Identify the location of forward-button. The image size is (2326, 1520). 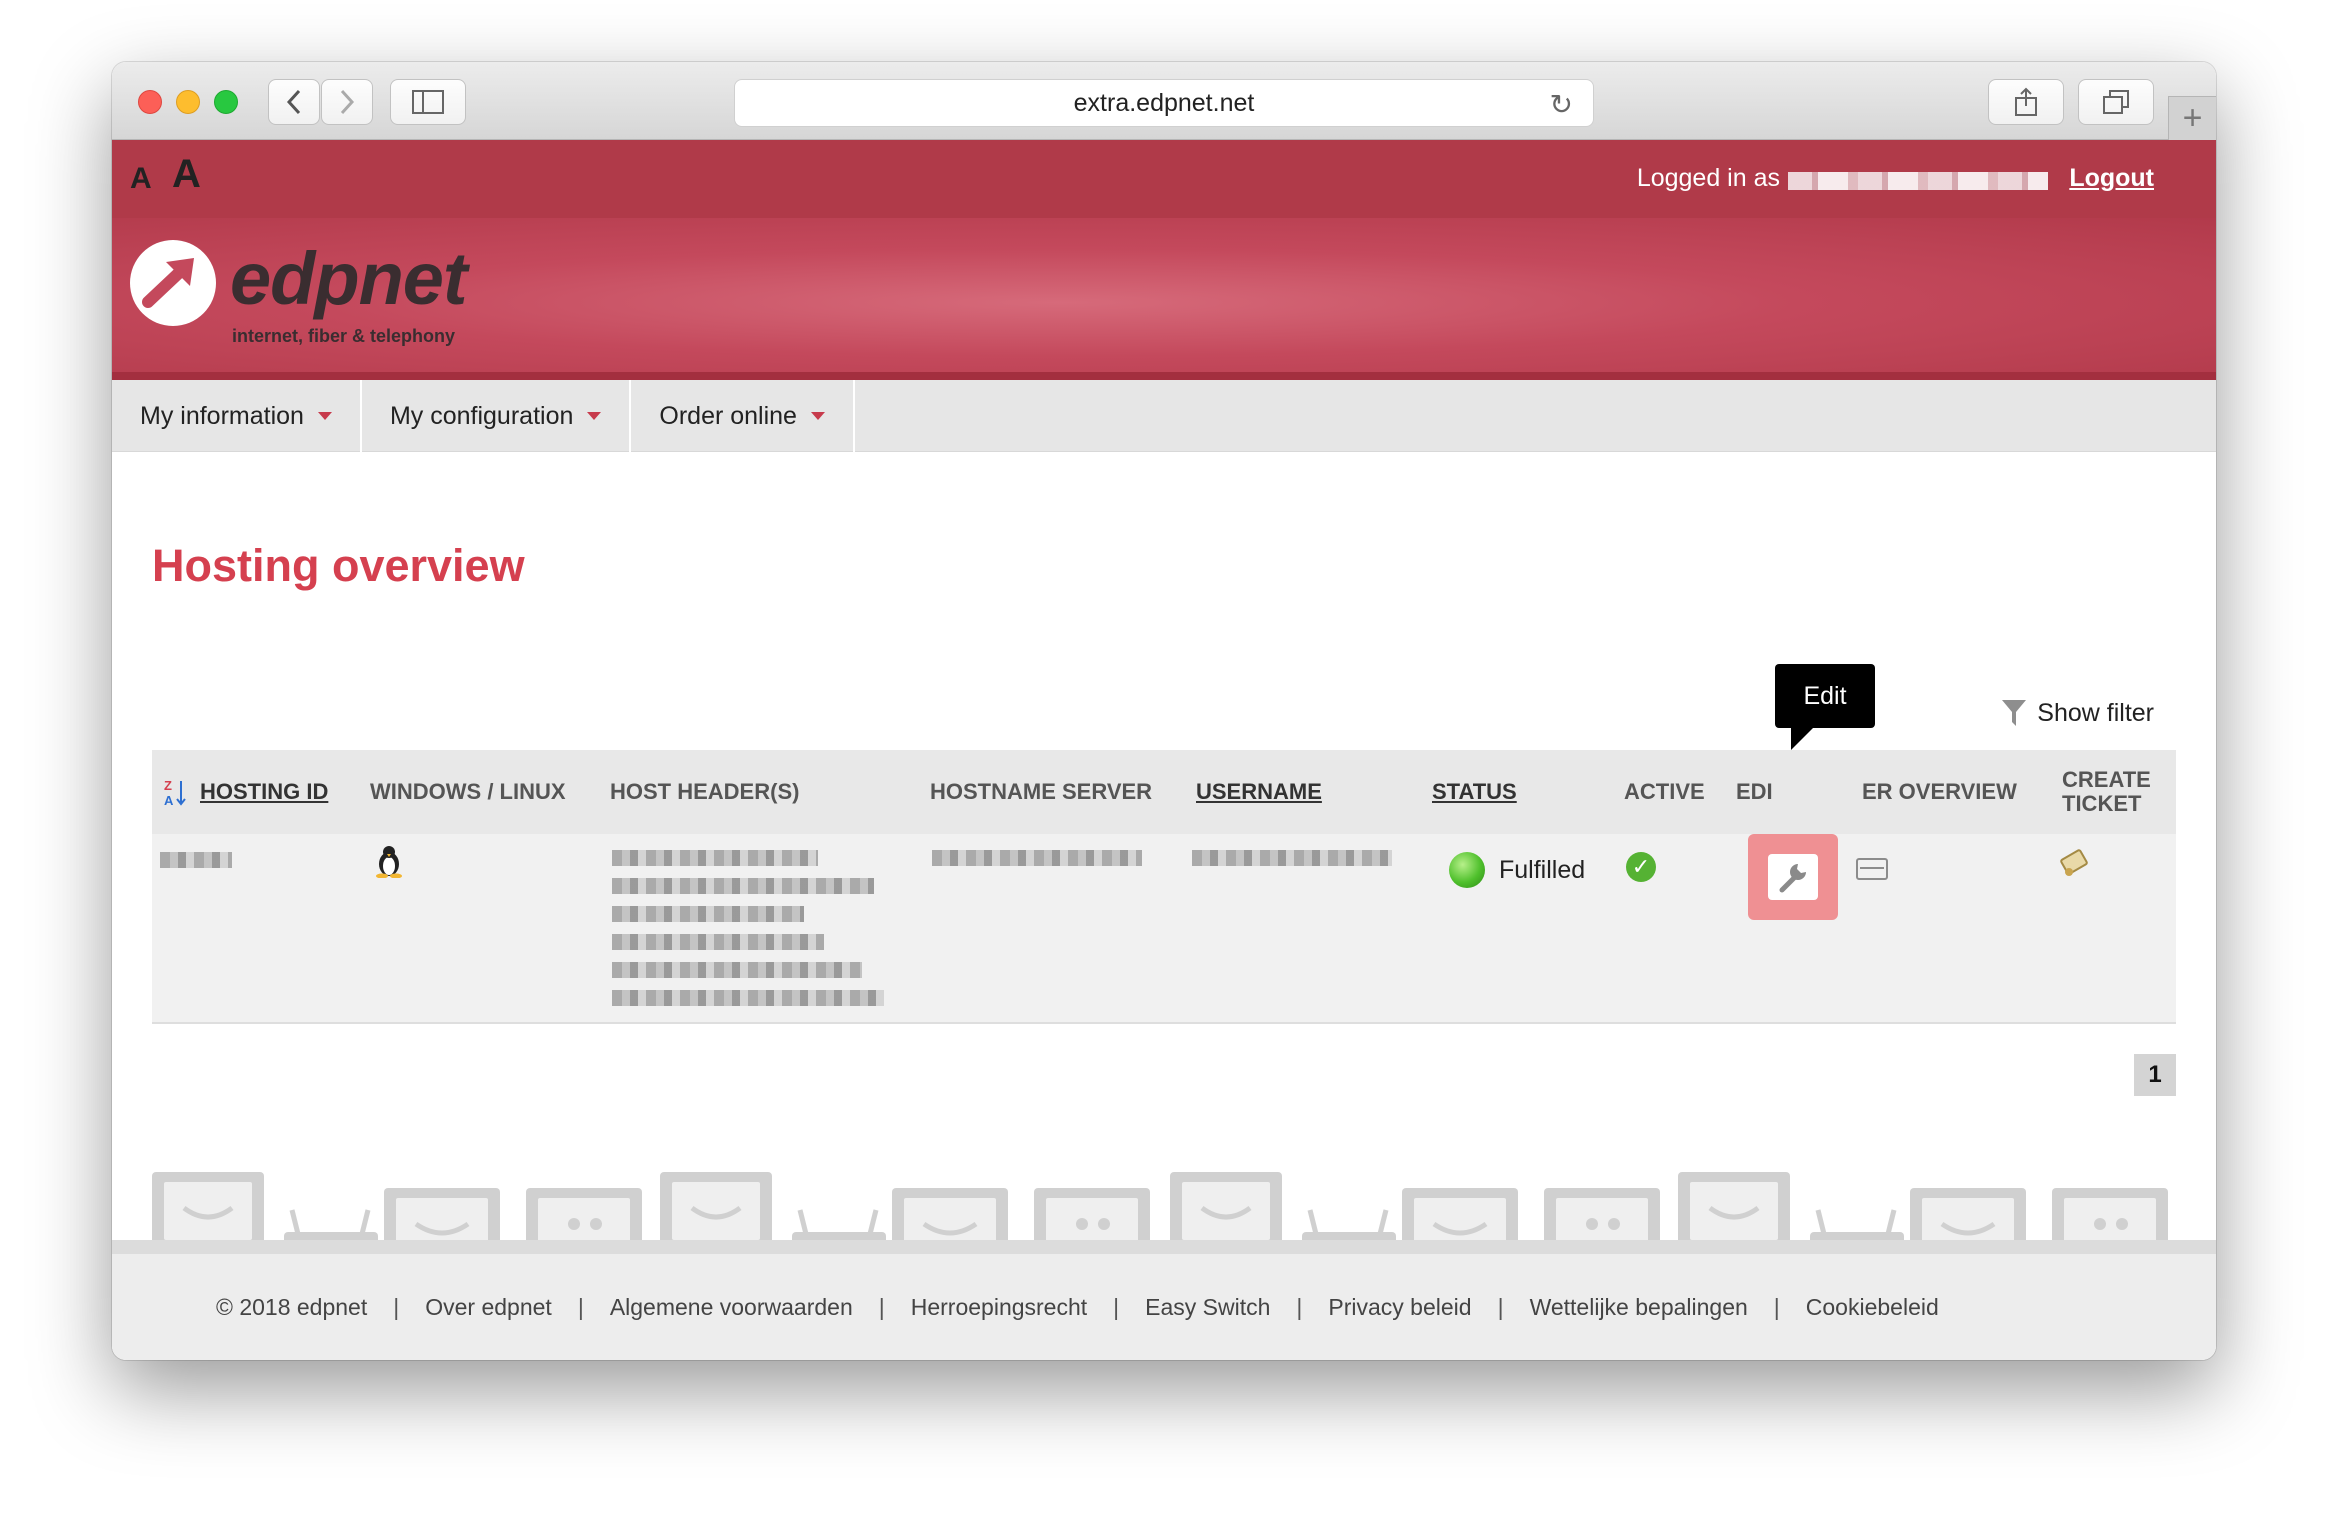
(347, 102).